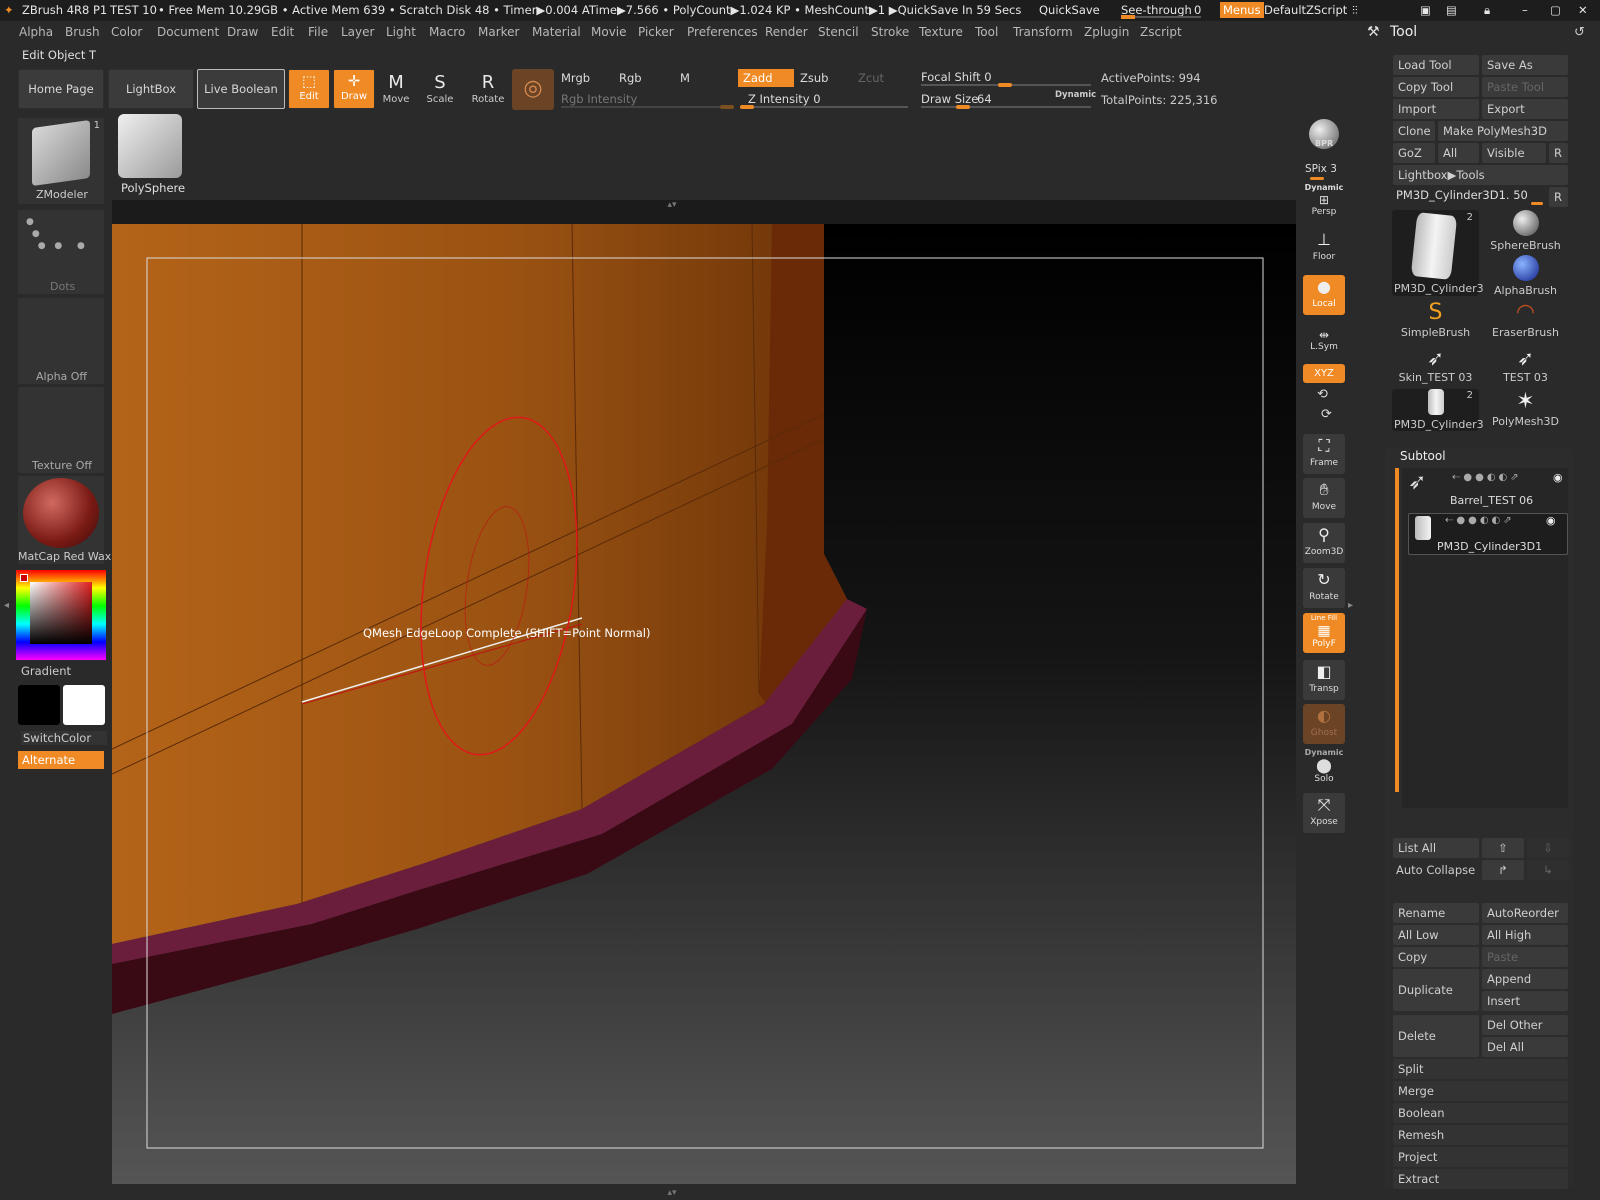  I want to click on split-section: Split, so click(1480, 1069).